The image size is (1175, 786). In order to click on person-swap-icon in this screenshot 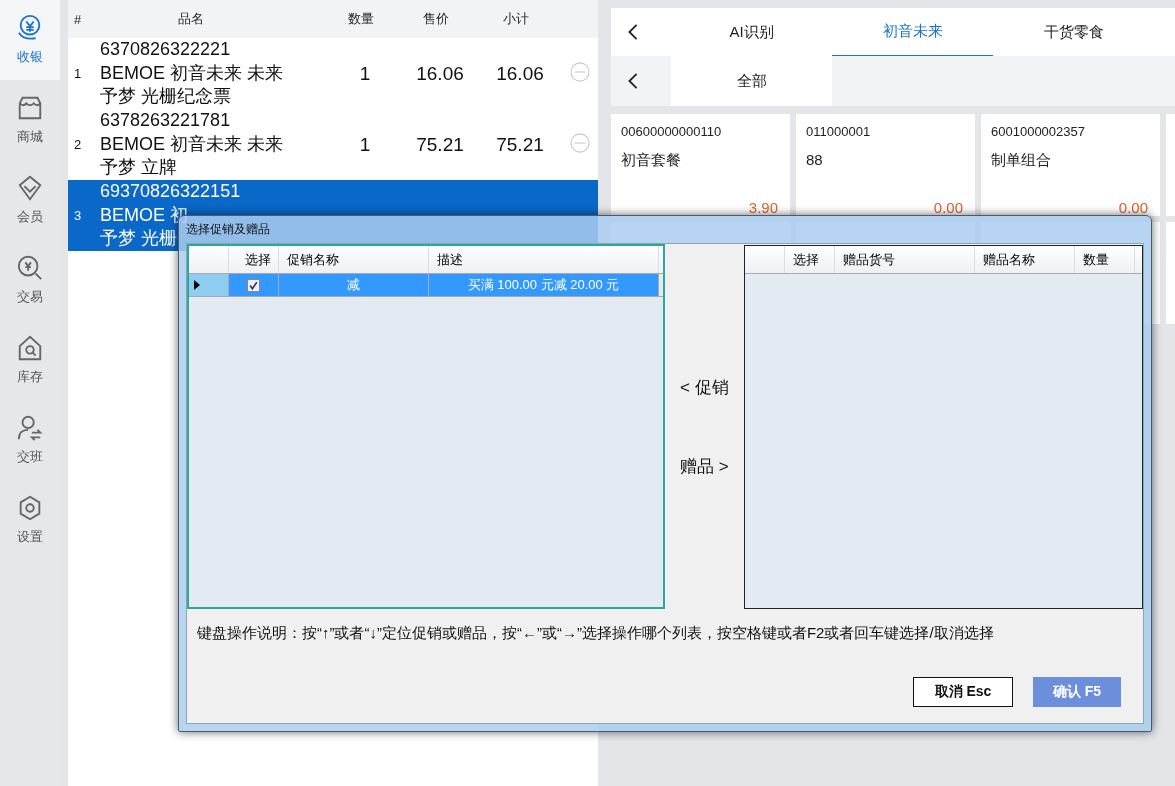, I will do `click(30, 428)`.